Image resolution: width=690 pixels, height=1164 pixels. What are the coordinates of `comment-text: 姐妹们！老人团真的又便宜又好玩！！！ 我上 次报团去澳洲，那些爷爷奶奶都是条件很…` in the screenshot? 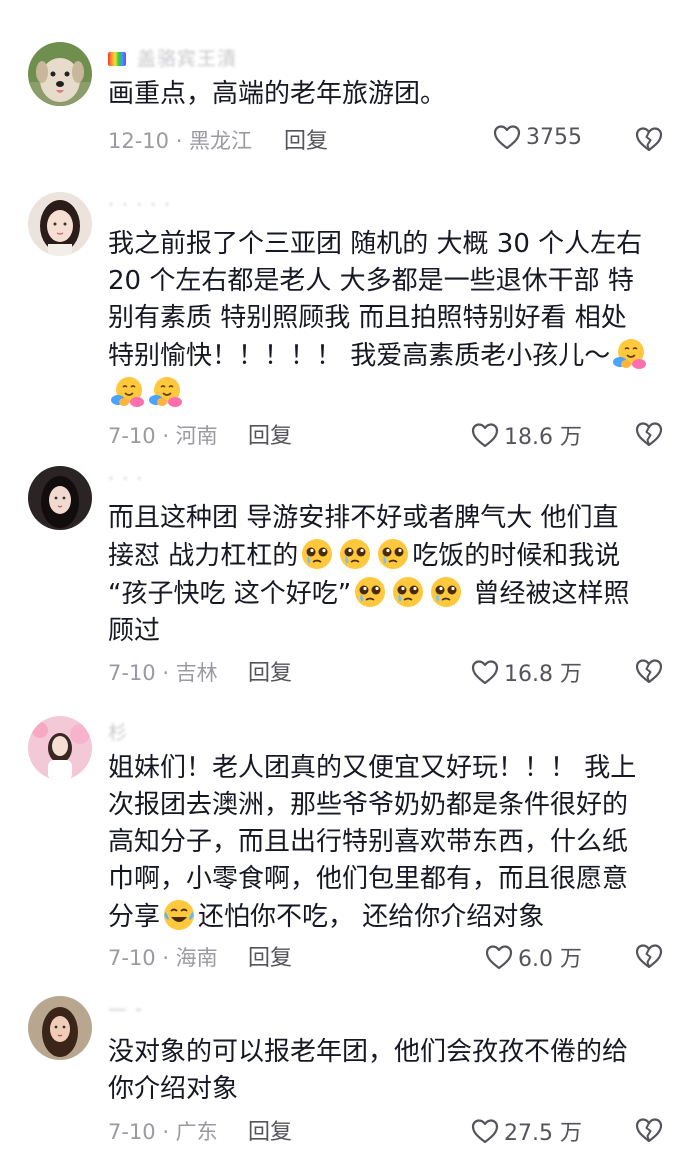 It's located at (372, 842).